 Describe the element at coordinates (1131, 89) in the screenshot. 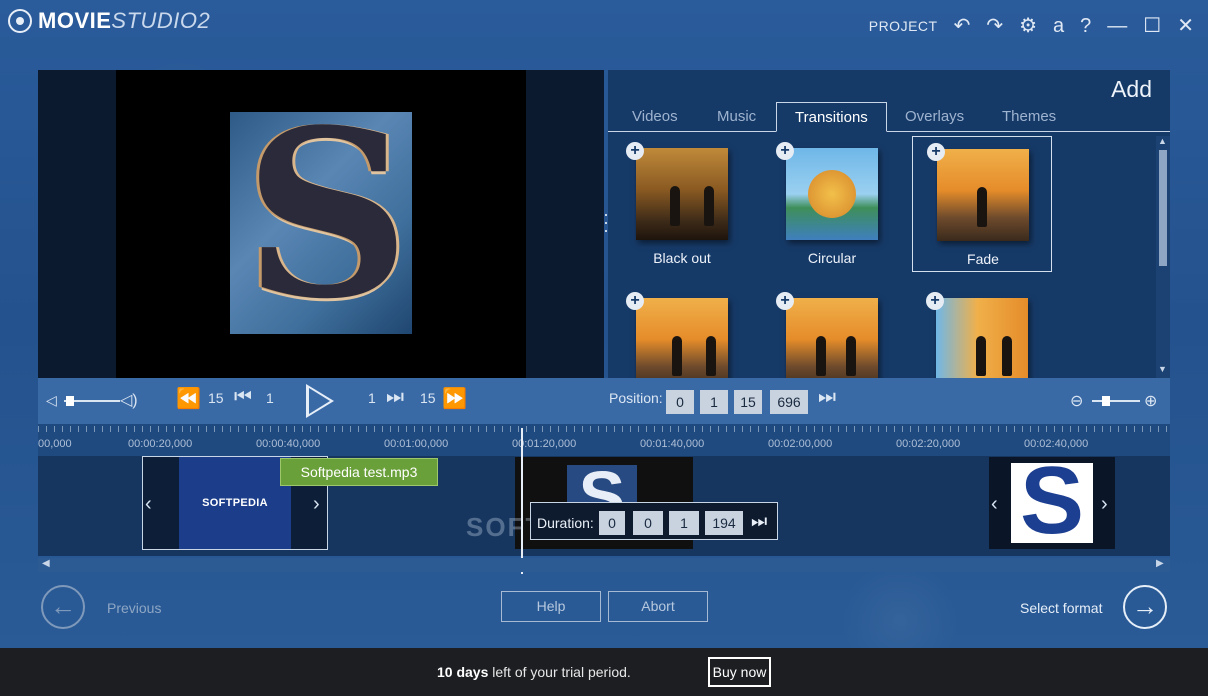

I see `add-panel-title: Add` at that location.